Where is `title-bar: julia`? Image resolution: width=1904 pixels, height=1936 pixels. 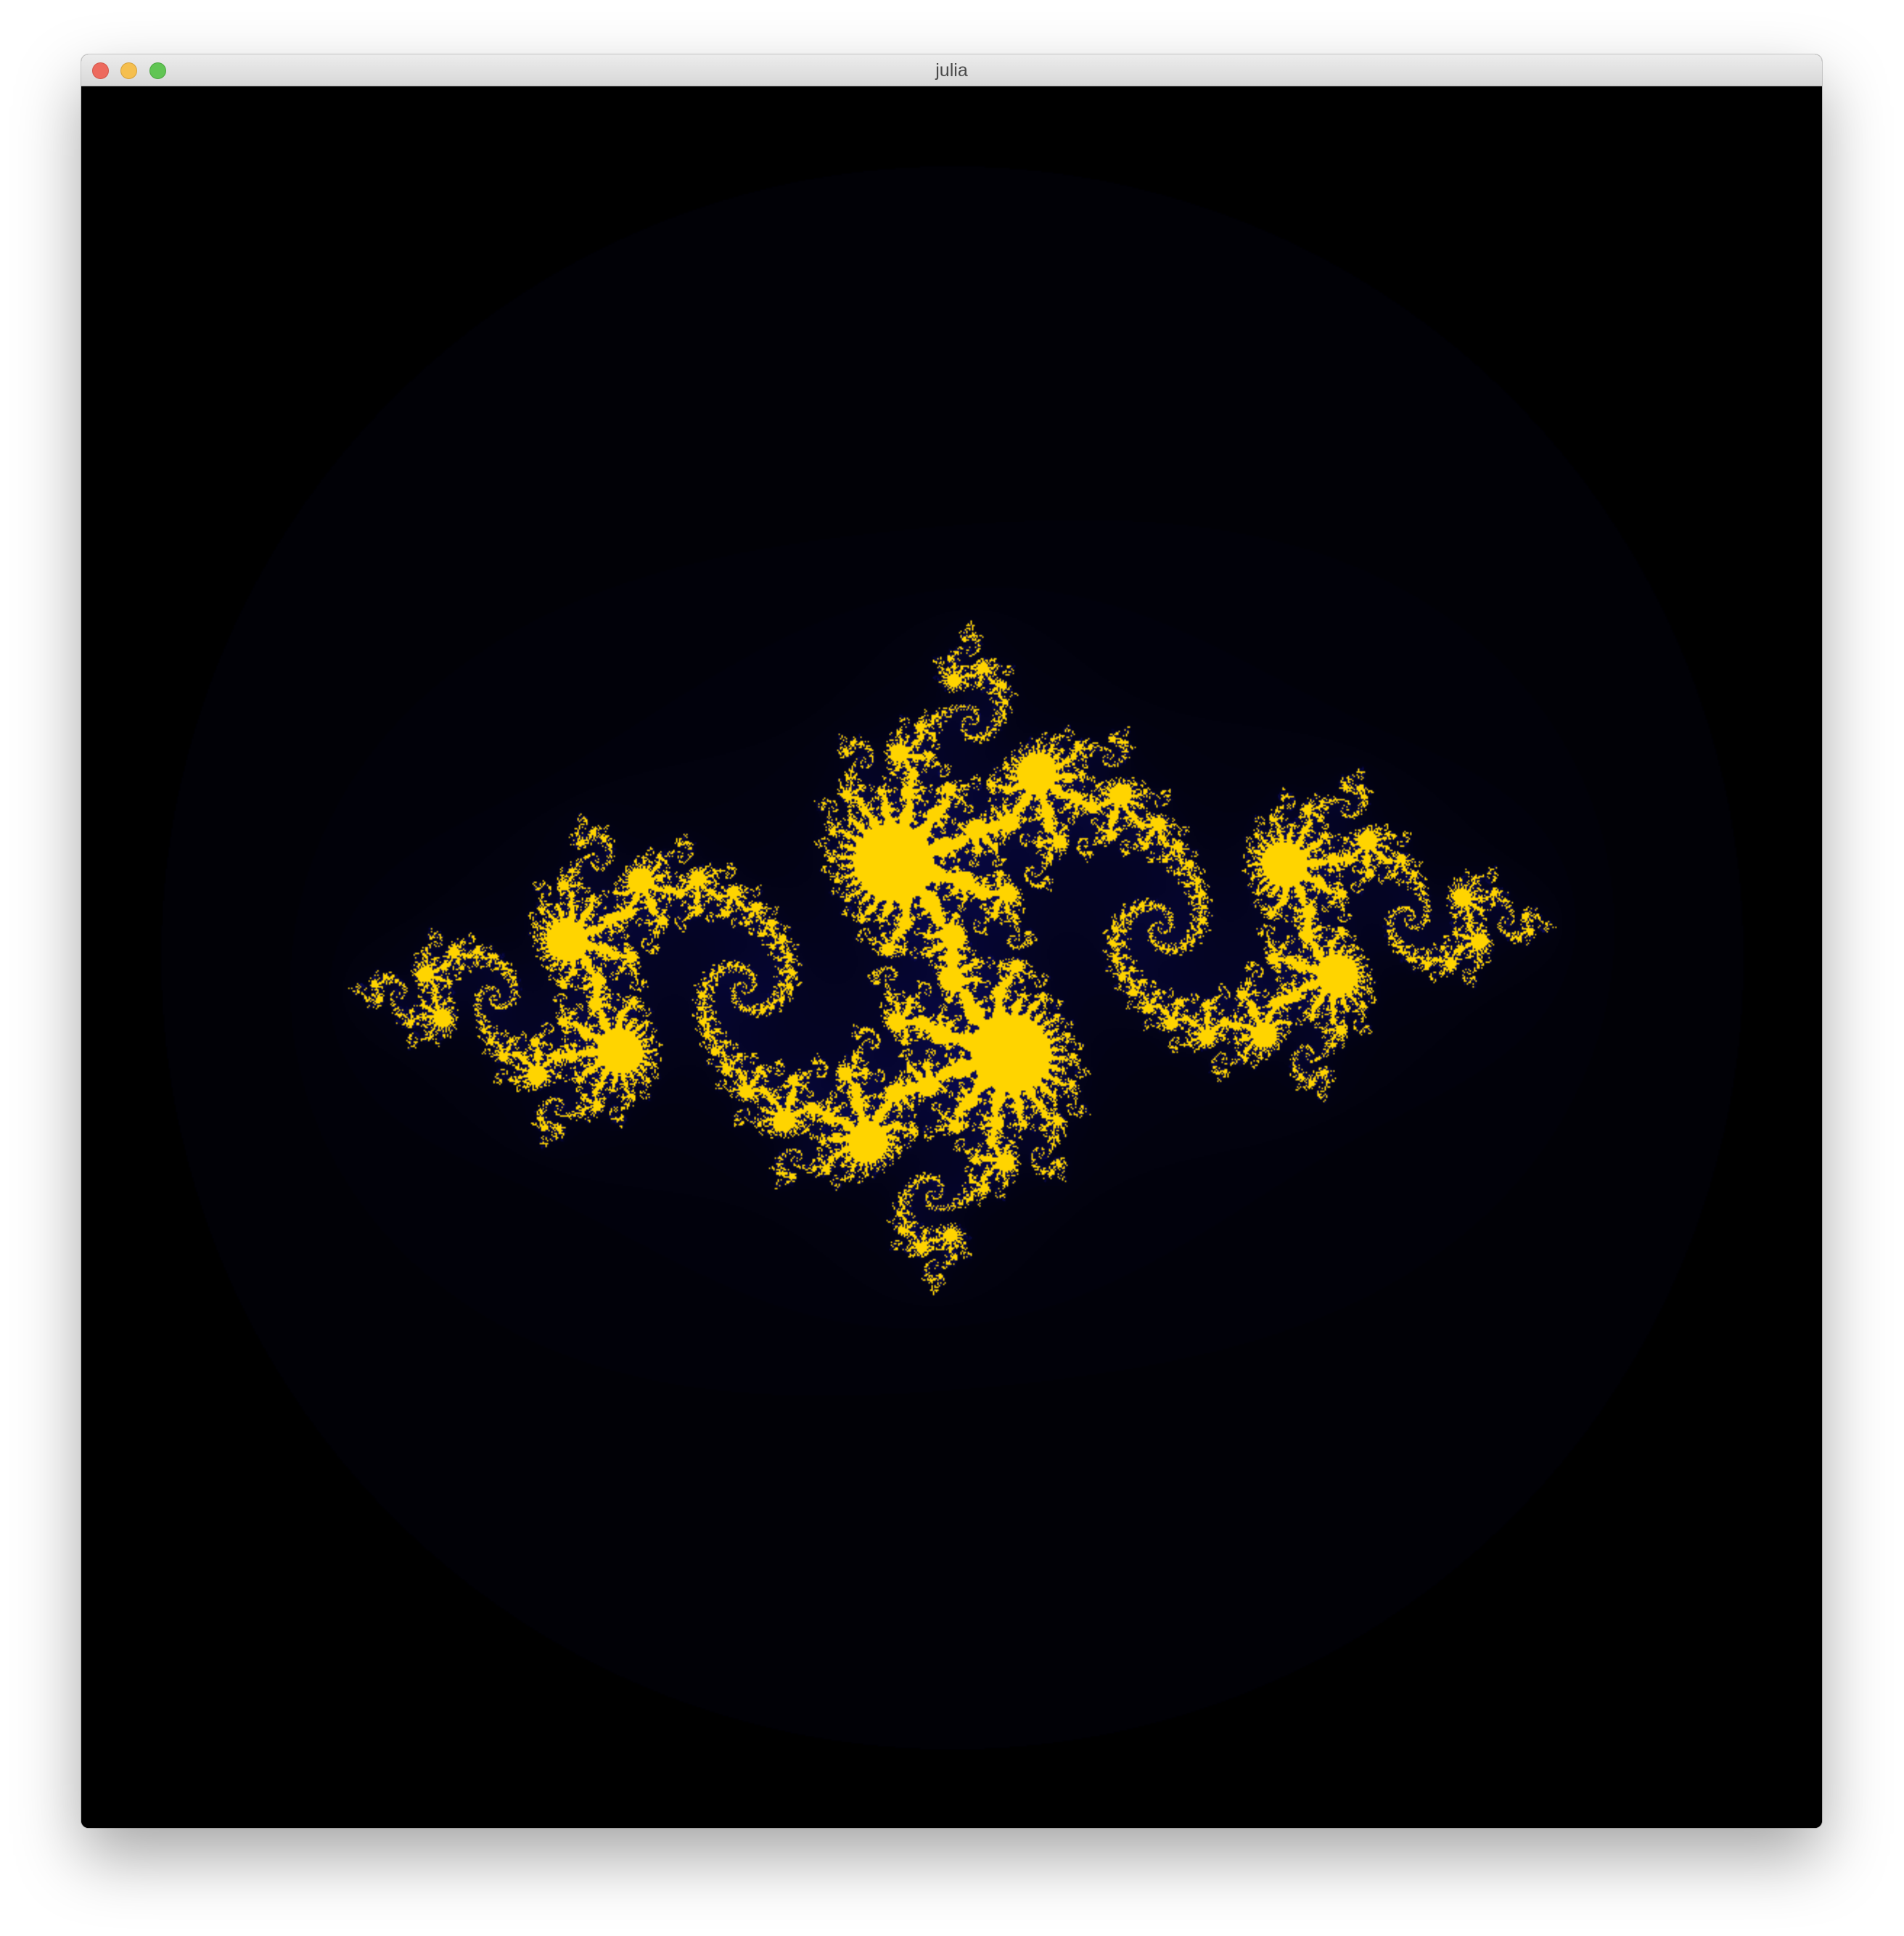 title-bar: julia is located at coordinates (951, 70).